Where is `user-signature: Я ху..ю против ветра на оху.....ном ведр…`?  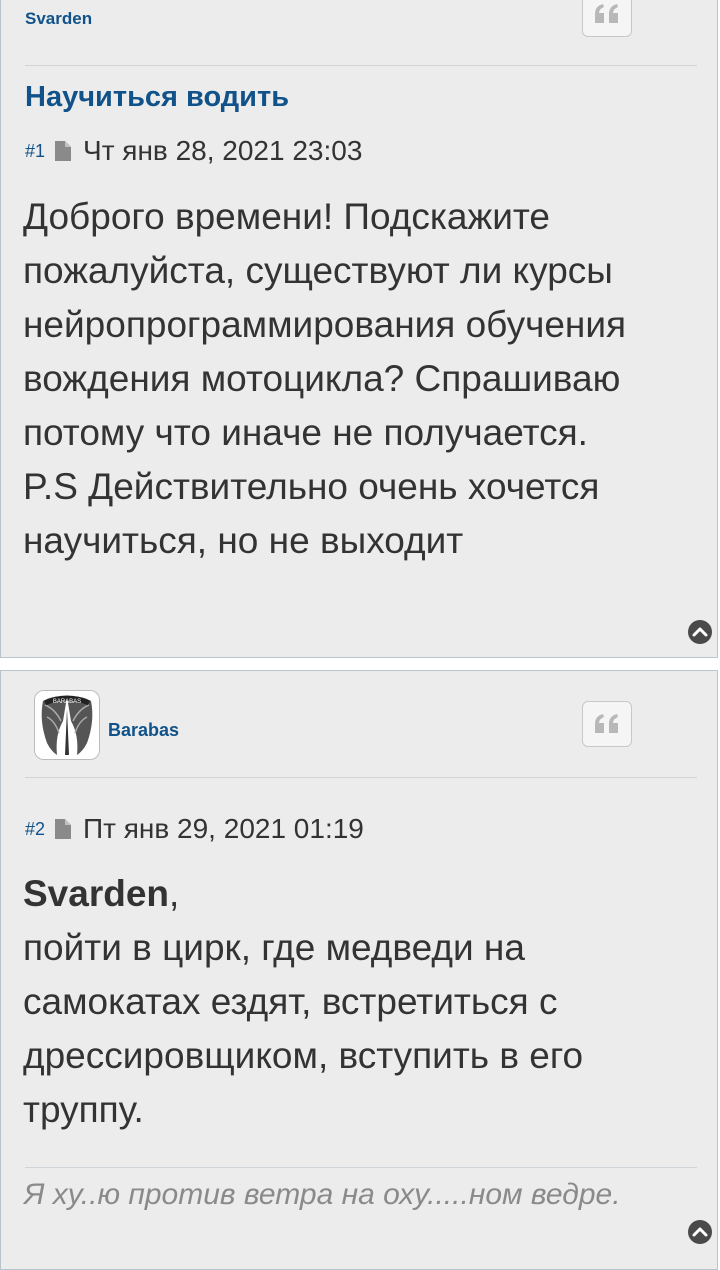 user-signature: Я ху..ю против ветра на оху.....ном ведр… is located at coordinates (322, 1194).